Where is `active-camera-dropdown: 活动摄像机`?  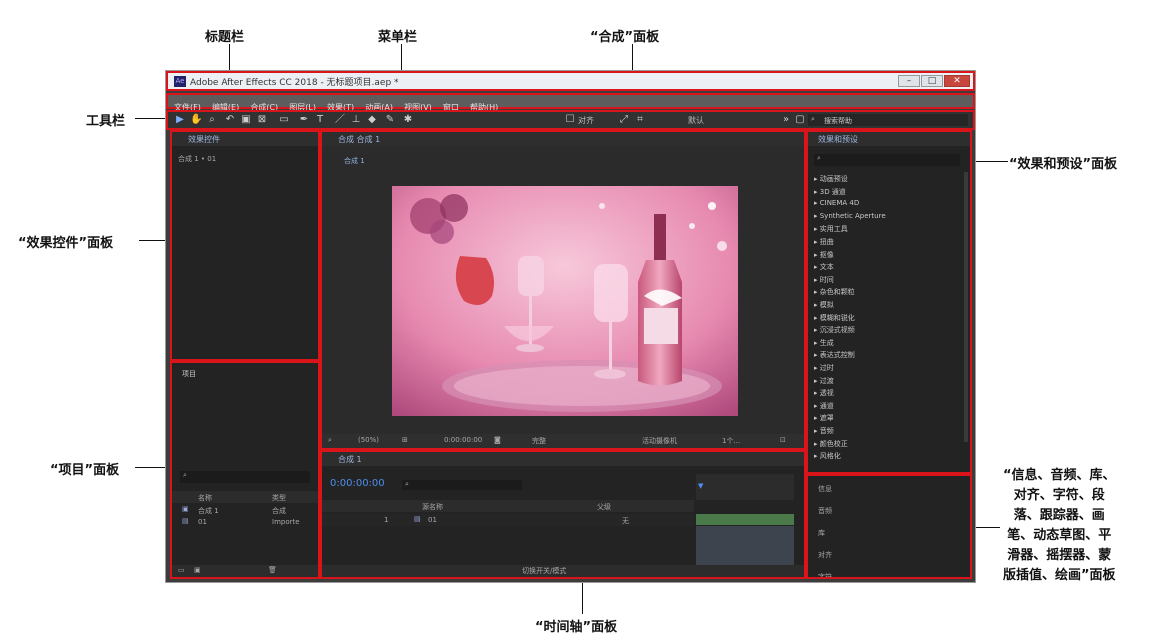 active-camera-dropdown: 活动摄像机 is located at coordinates (659, 441).